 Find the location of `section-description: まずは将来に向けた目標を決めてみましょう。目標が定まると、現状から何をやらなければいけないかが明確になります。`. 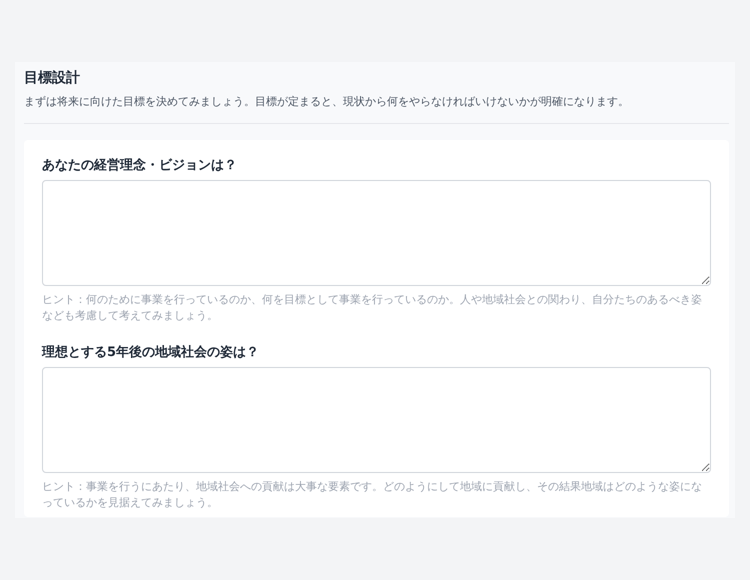

section-description: まずは将来に向けた目標を決めてみましょう。目標が定まると、現状から何をやらなければいけないかが明確になります。 is located at coordinates (327, 102).